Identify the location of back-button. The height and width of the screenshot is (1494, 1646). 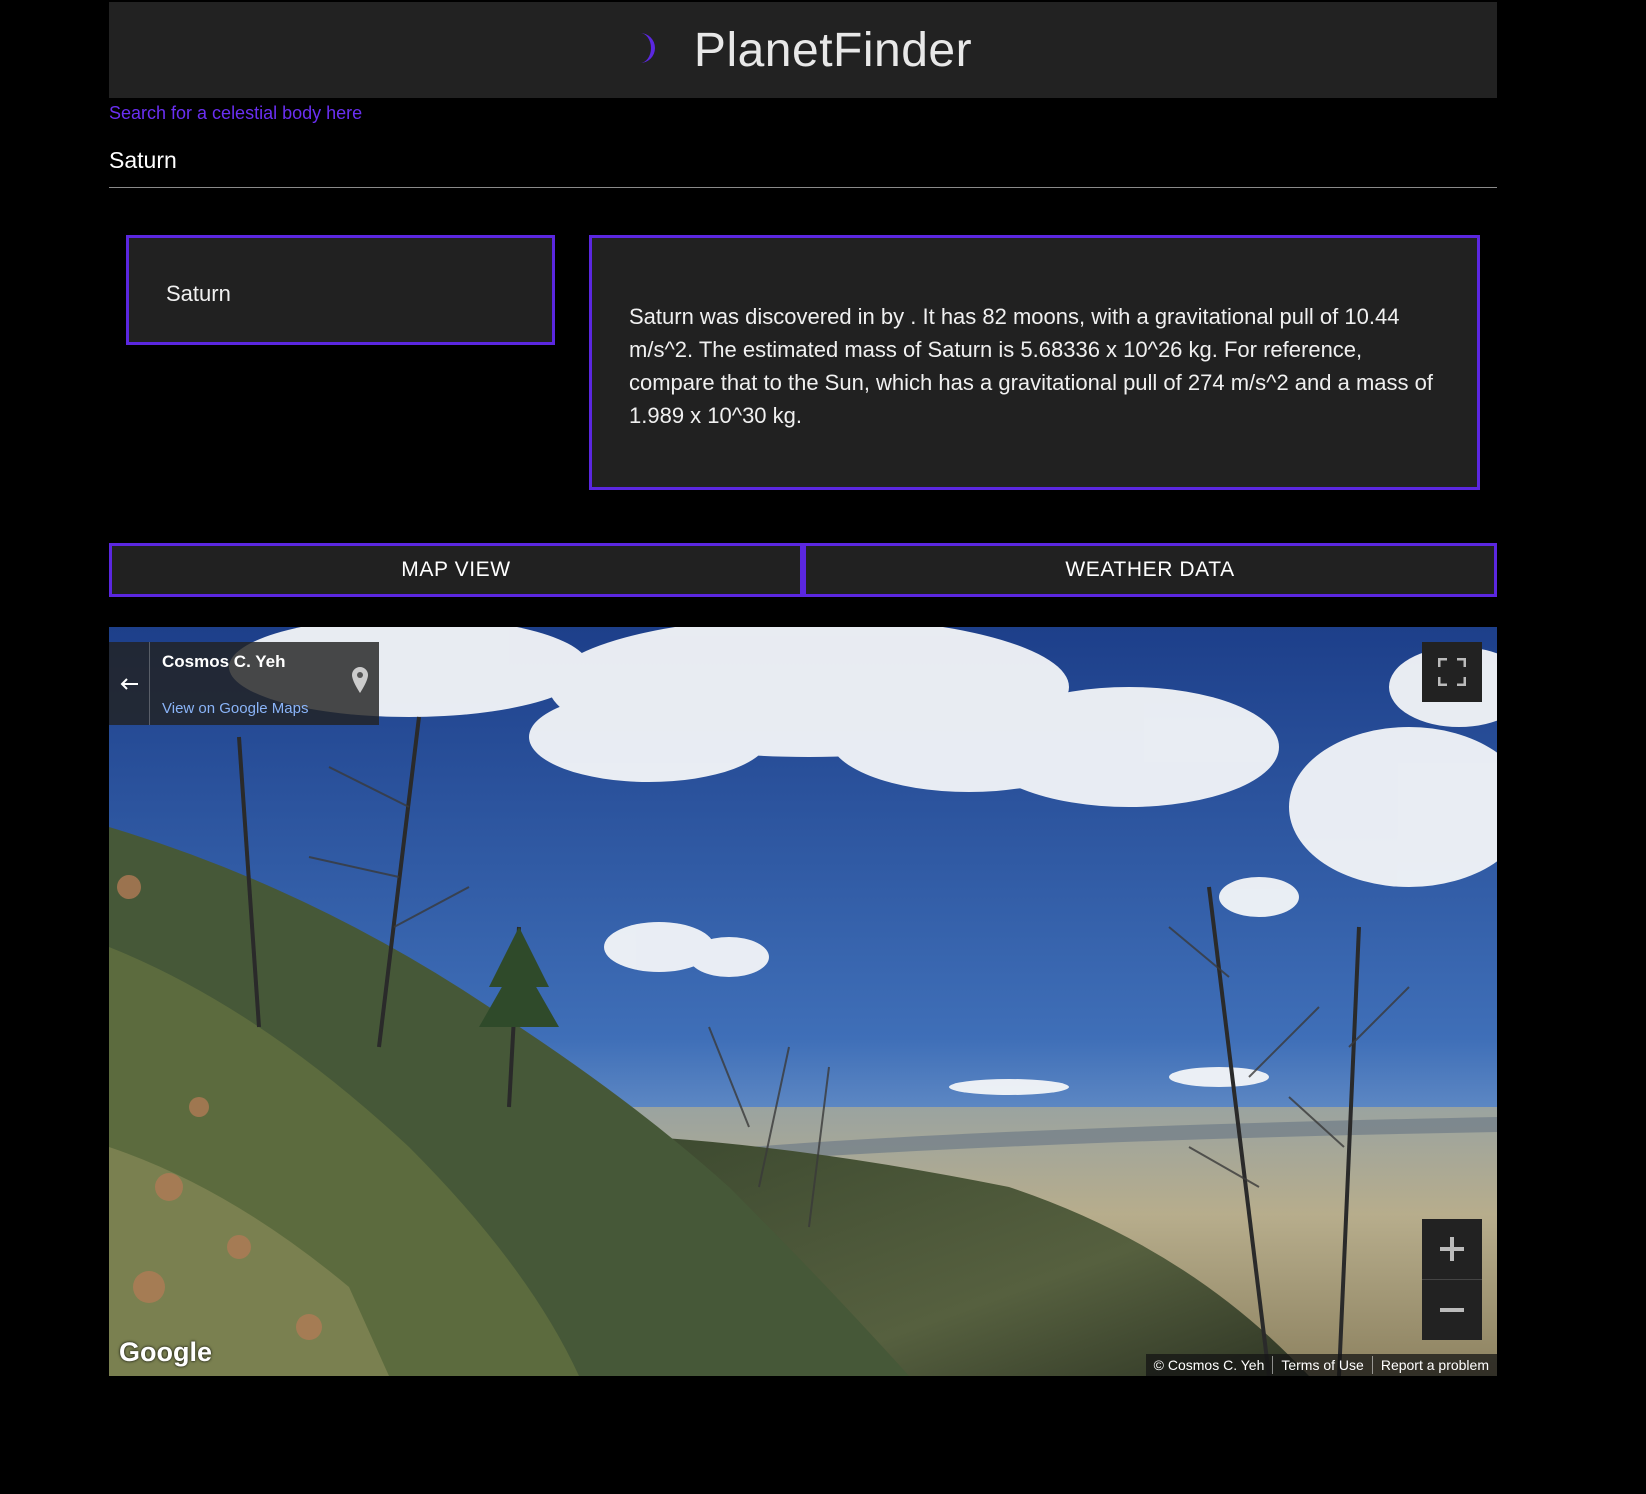
(129, 683).